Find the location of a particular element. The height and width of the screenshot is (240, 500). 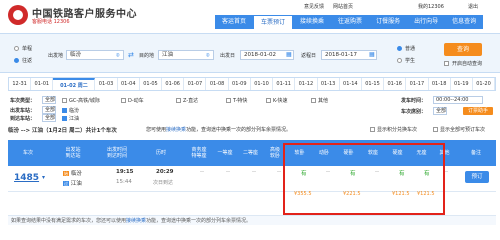

swap-stations-icon: ⇄ is located at coordinates (131, 55).